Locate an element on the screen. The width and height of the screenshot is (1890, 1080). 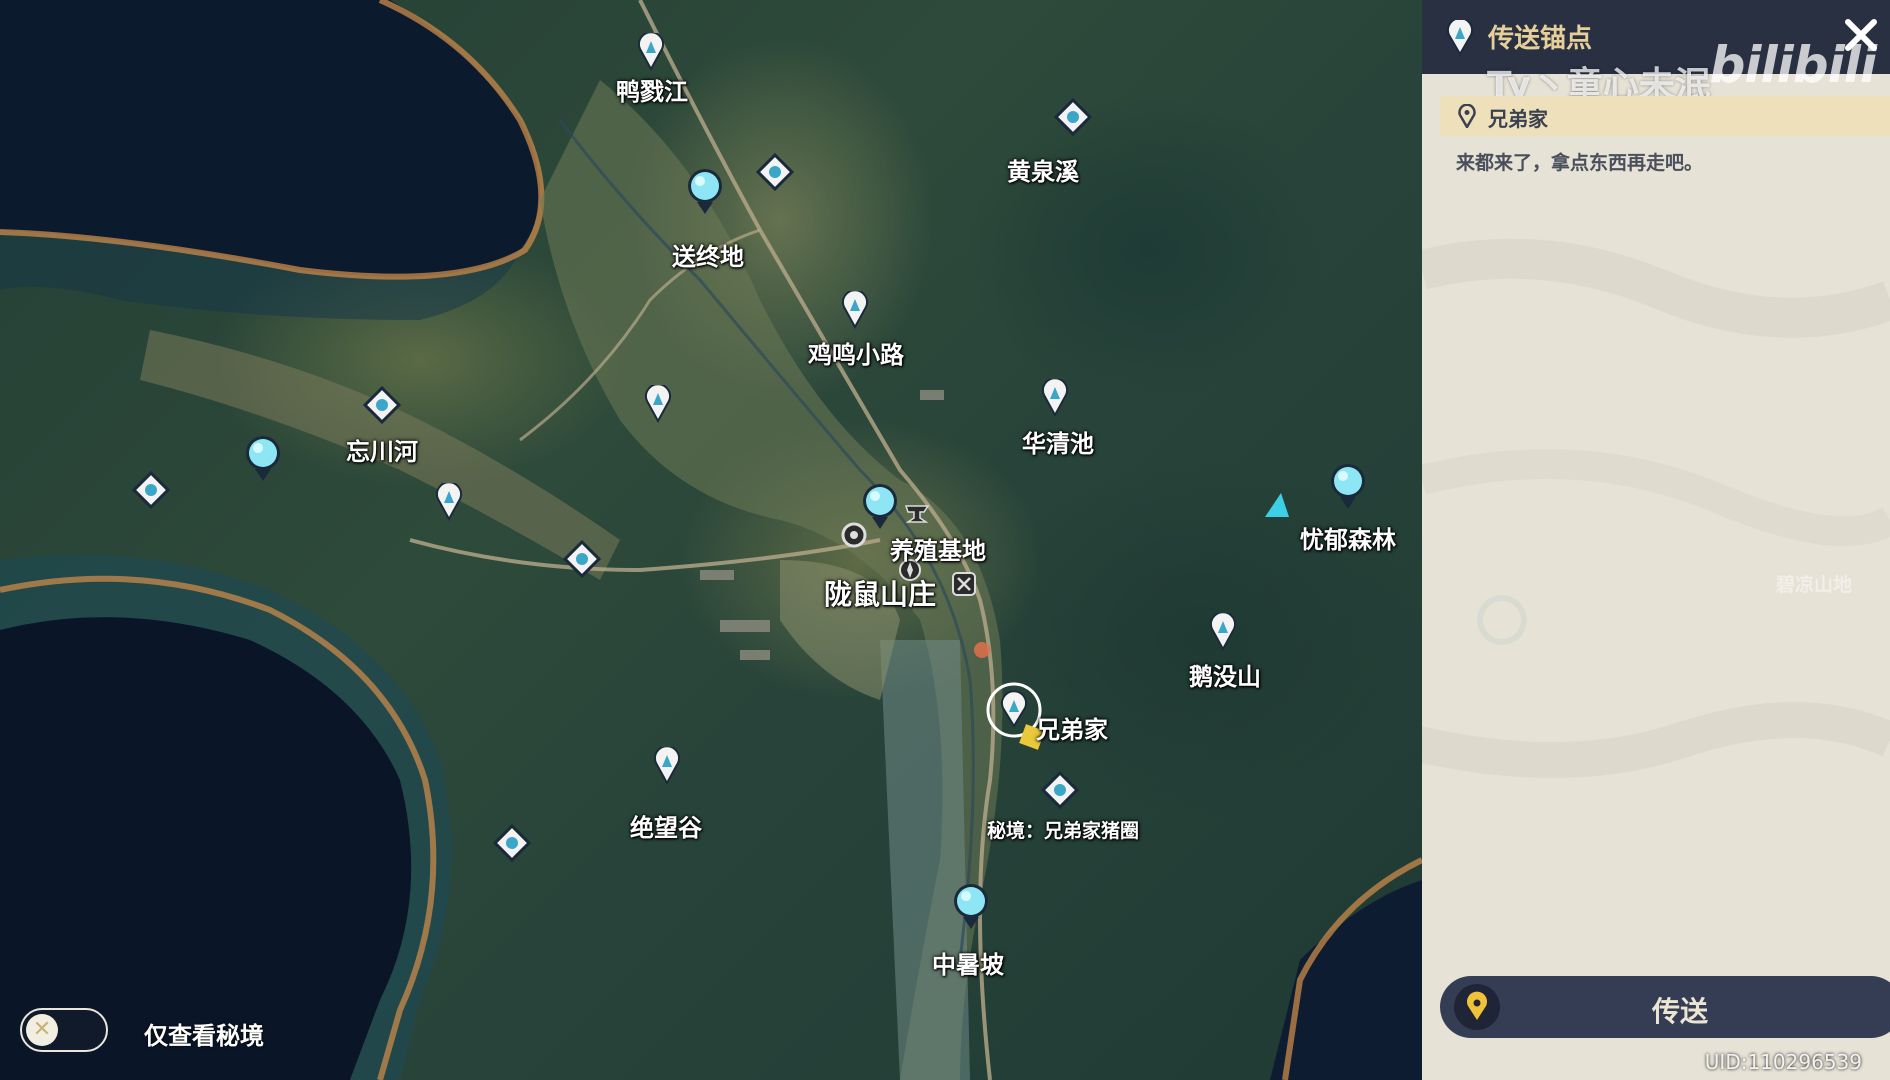
place-label-juewanggu: 绝望谷 is located at coordinates (666, 828).